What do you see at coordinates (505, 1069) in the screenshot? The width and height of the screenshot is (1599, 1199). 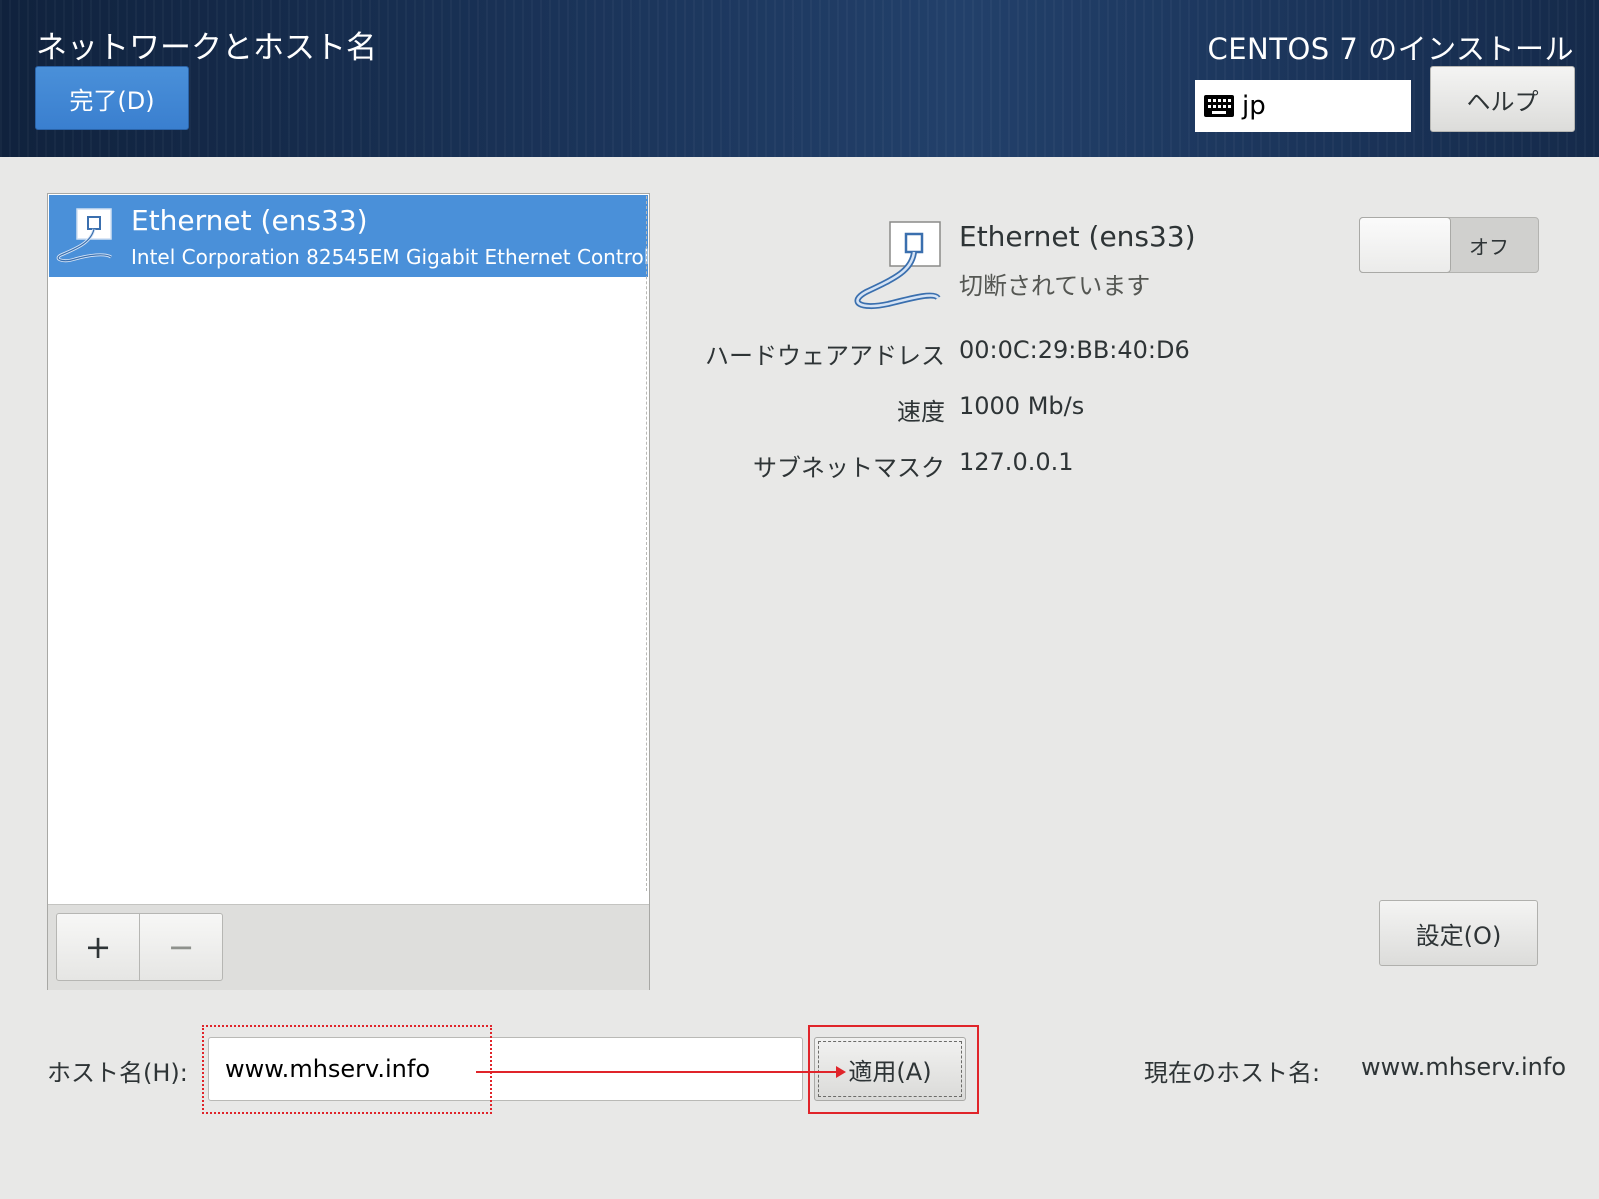 I see `hostname-input` at bounding box center [505, 1069].